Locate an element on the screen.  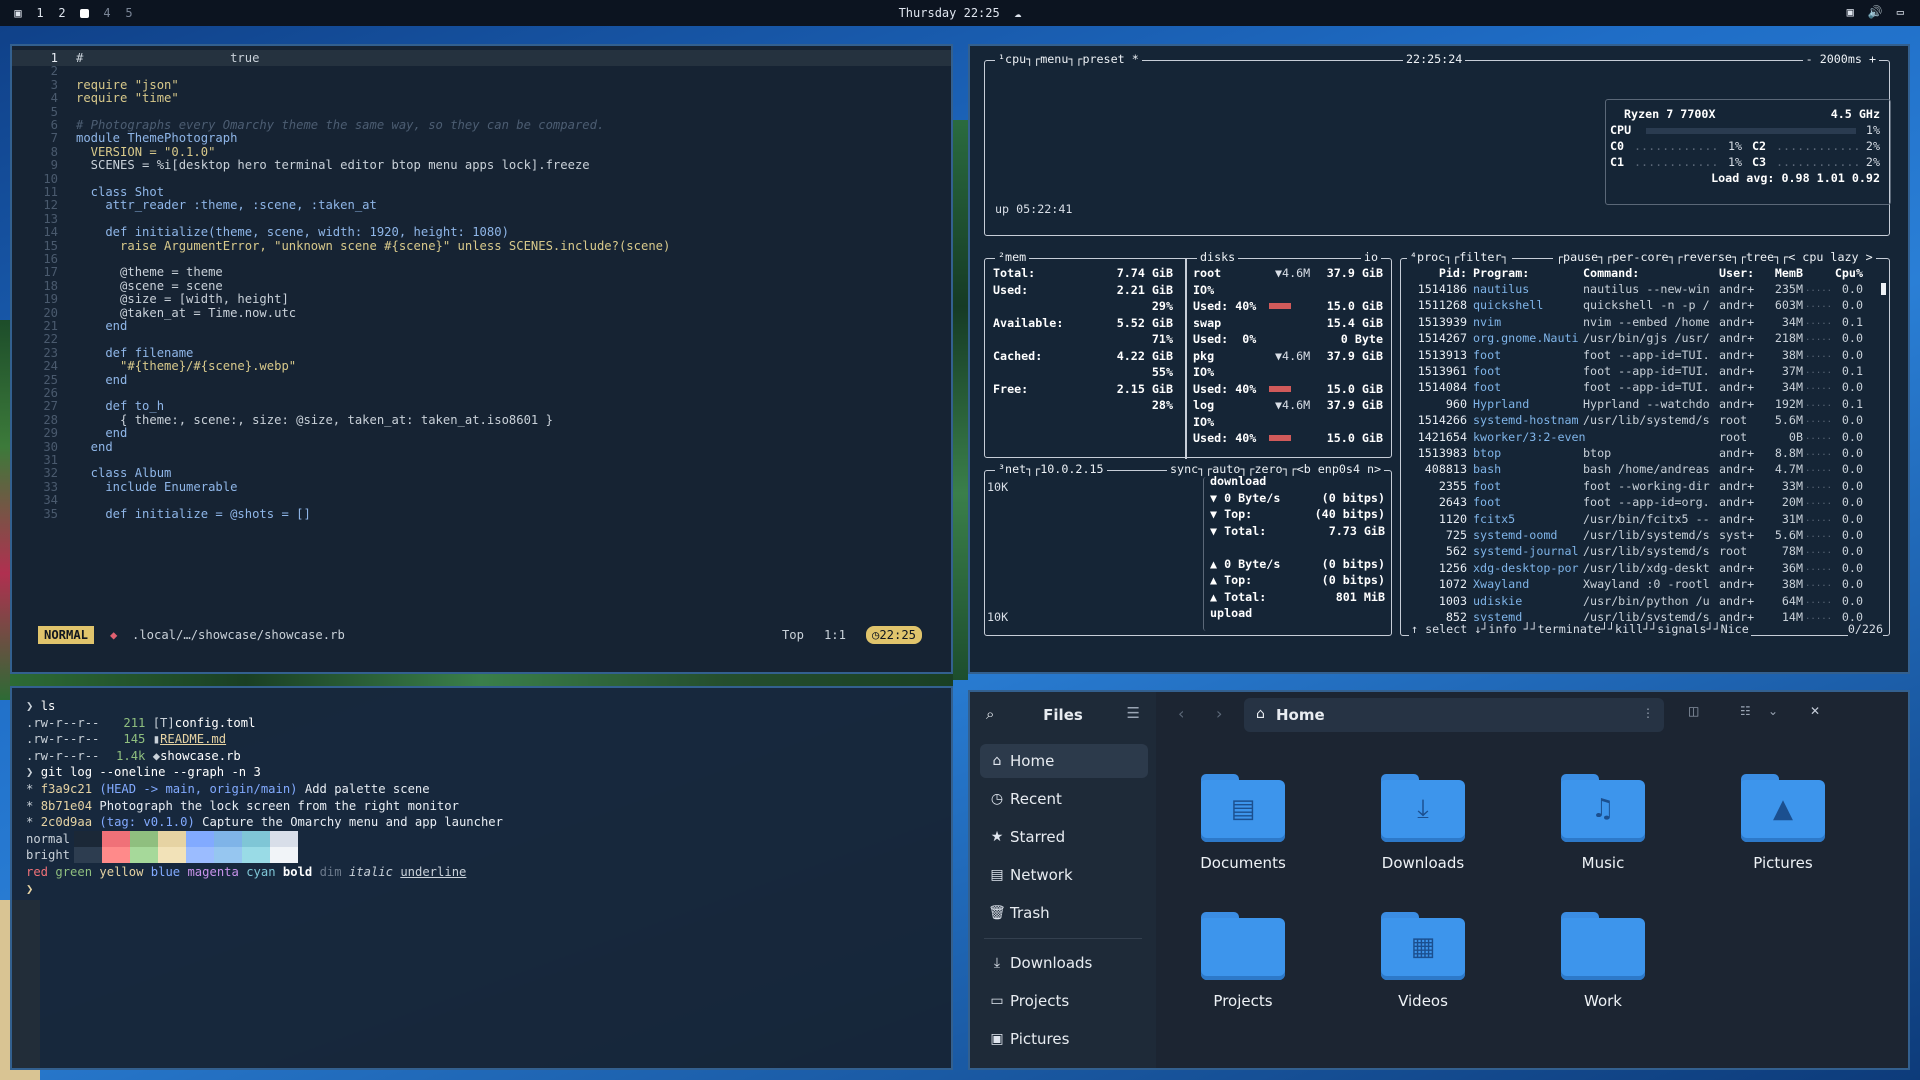
proc-col-header: Command: is located at coordinates (1611, 273).